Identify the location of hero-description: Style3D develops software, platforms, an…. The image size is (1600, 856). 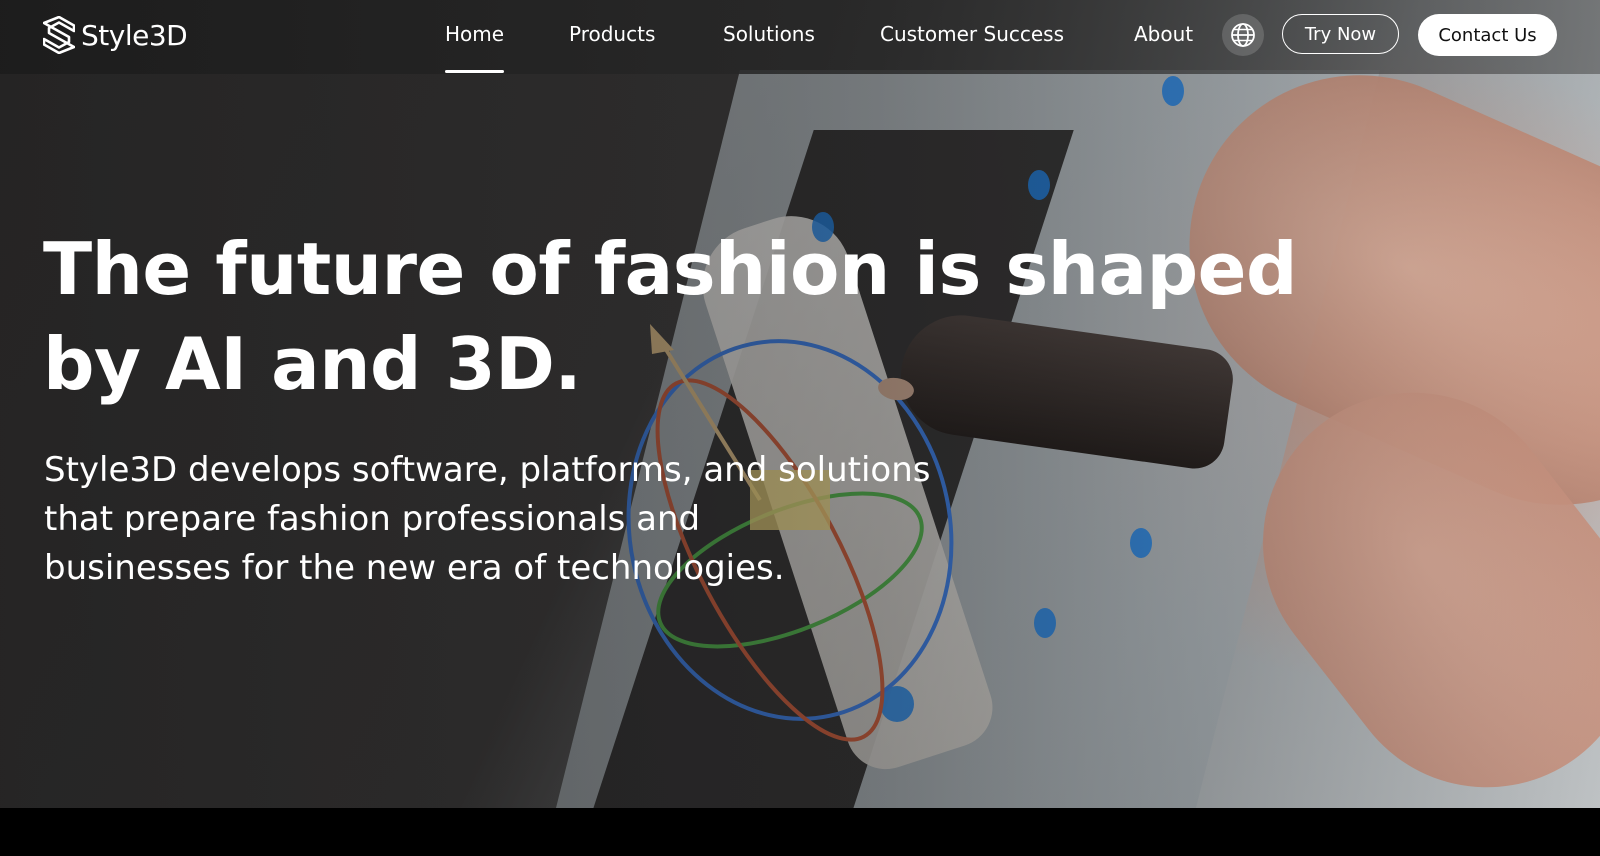
(544, 519).